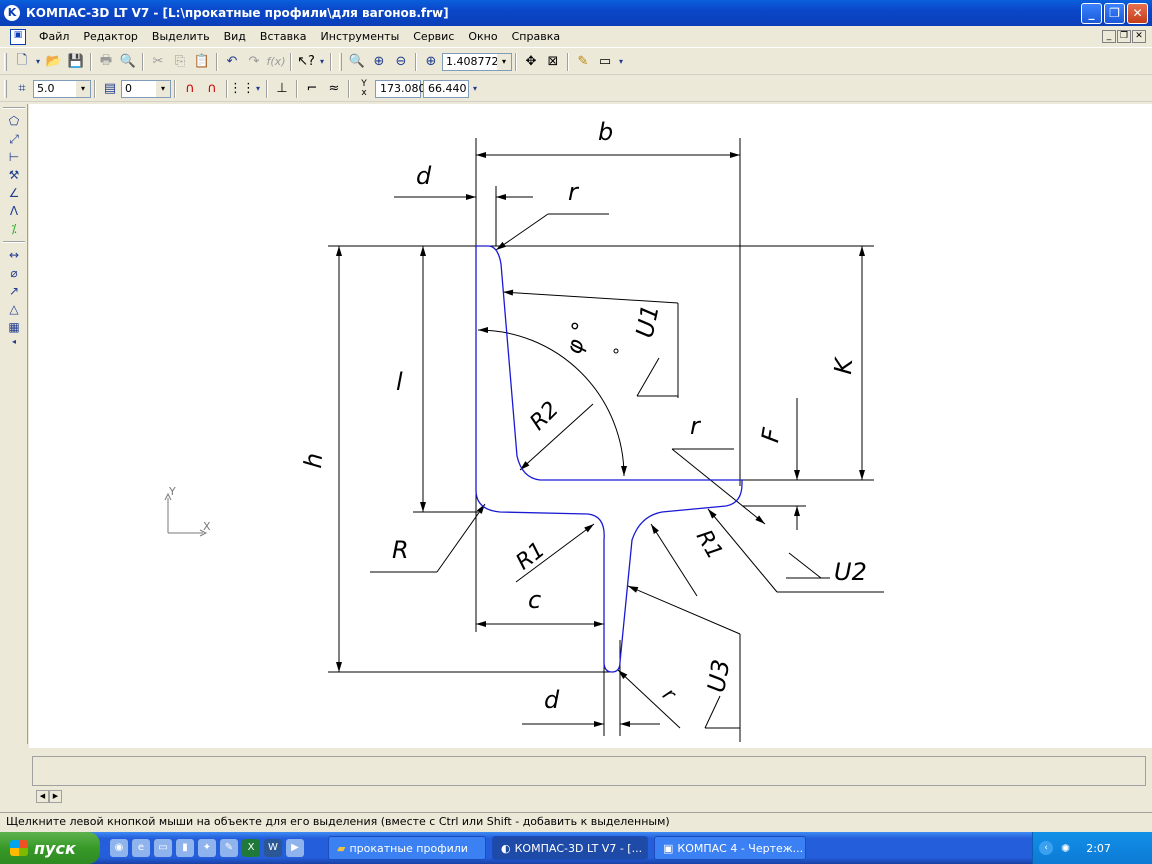 This screenshot has height=864, width=1152. What do you see at coordinates (14, 327) in the screenshot?
I see `hatch-icon: ▦` at bounding box center [14, 327].